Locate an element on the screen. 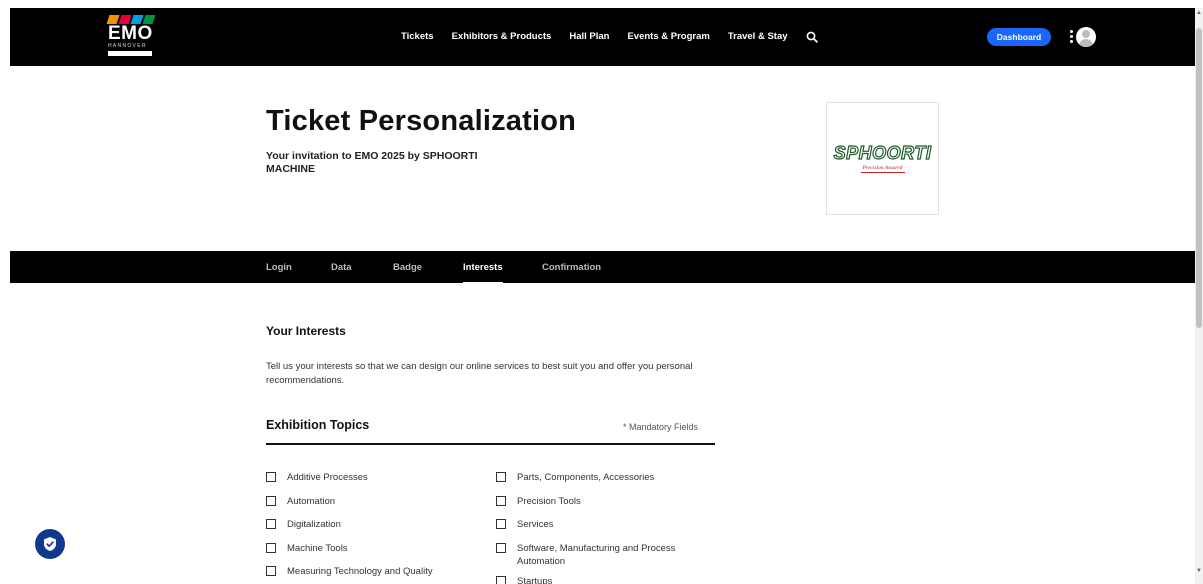  page-scrollbar: ▲ ▼ is located at coordinates (1199, 296).